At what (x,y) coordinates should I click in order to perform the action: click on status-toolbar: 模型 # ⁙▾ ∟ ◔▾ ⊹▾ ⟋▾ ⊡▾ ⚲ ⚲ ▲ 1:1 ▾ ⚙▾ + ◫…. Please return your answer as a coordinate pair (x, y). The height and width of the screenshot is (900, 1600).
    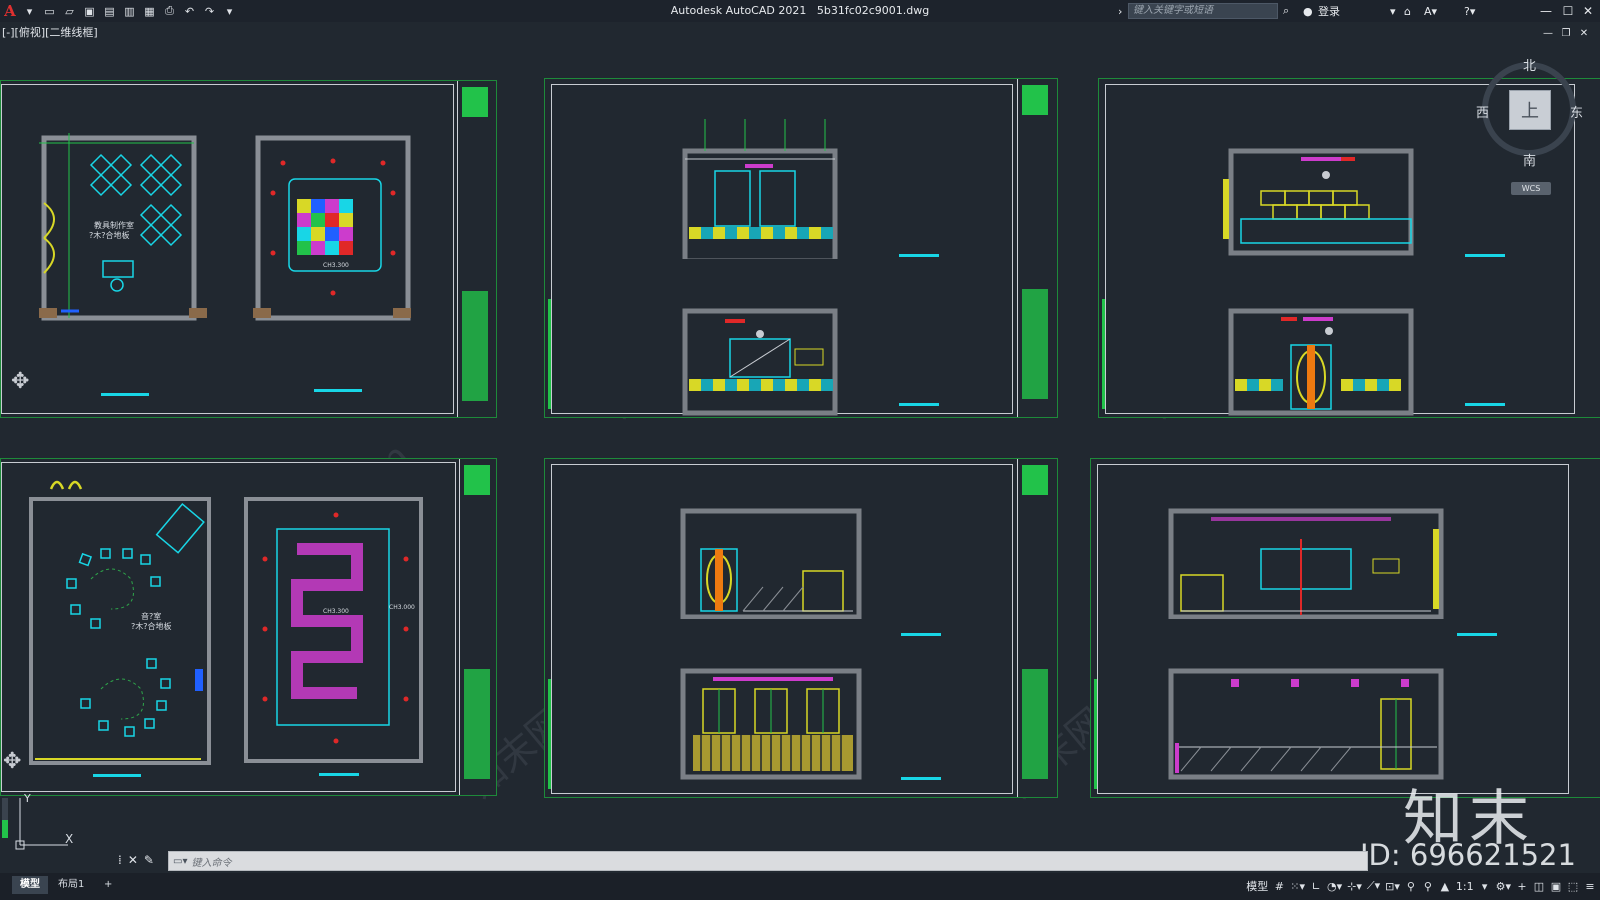
    Looking at the image, I should click on (1421, 886).